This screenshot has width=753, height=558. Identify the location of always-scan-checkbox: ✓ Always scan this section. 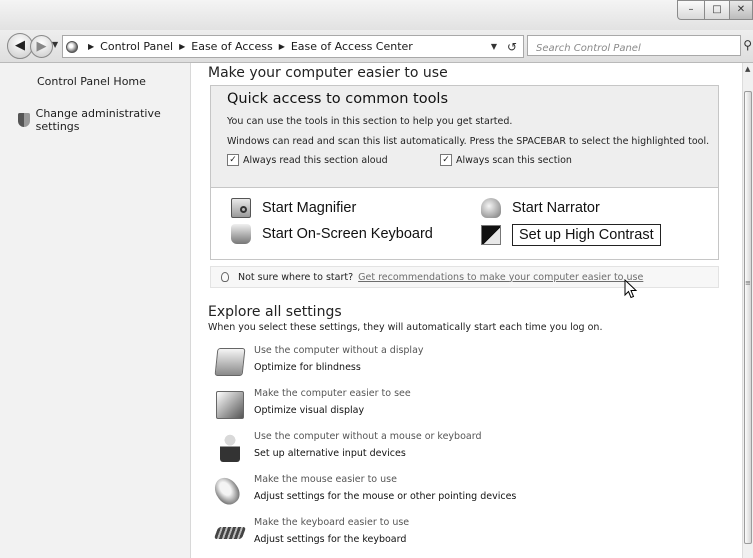
(506, 160).